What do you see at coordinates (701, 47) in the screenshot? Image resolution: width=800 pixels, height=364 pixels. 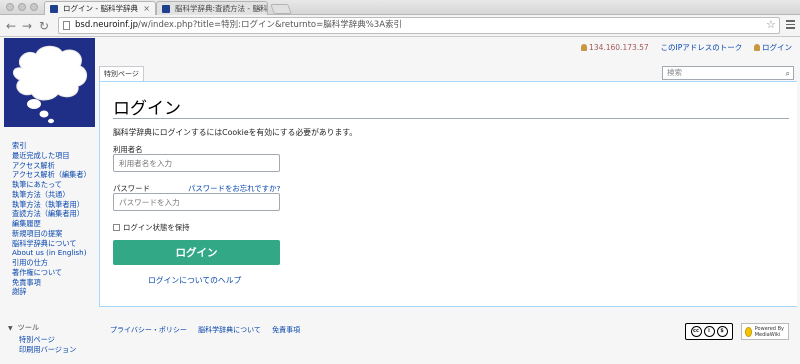 I see `ip-talk-link: このIPアドレスのトーク` at bounding box center [701, 47].